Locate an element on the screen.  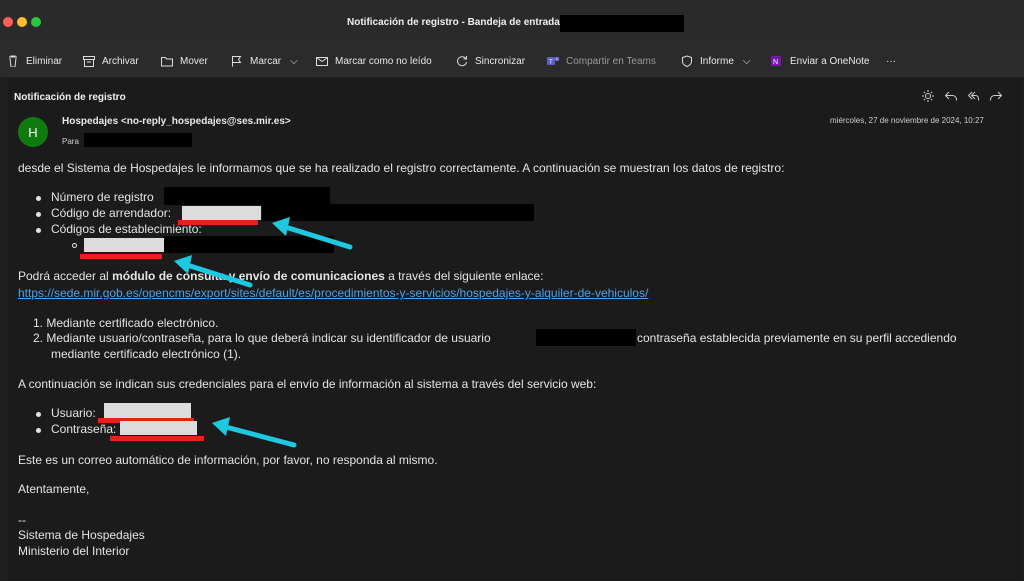
flag-label: Marcar is located at coordinates (266, 61).